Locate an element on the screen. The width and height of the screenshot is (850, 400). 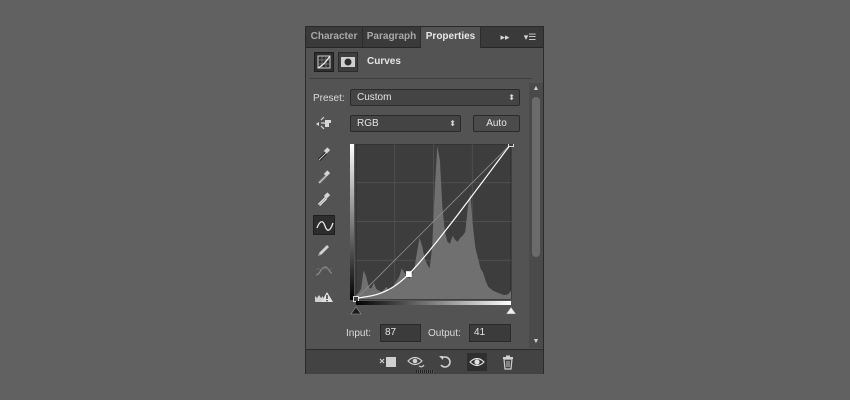
output-field: 41 is located at coordinates (490, 333).